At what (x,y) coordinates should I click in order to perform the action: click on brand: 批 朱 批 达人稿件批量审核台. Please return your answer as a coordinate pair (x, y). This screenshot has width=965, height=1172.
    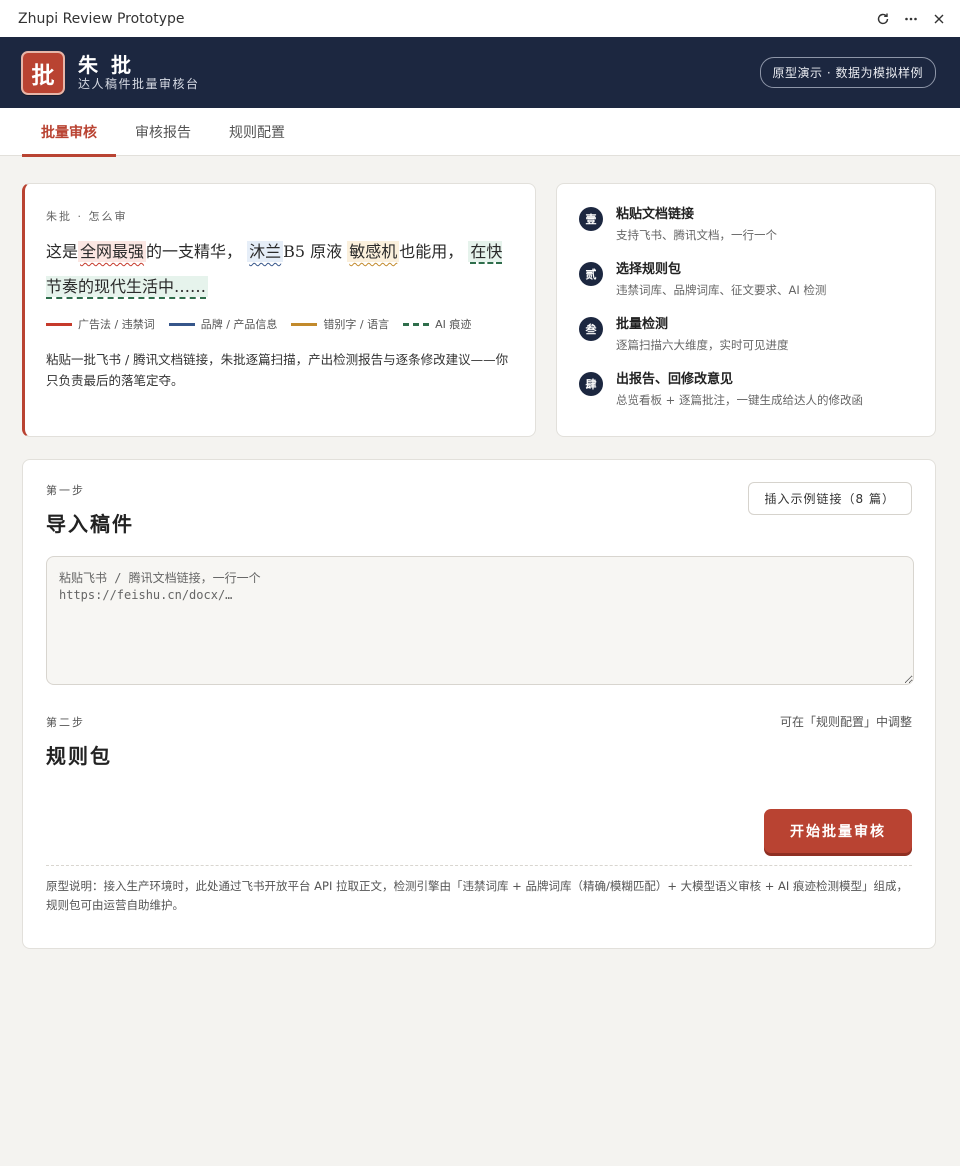
    Looking at the image, I should click on (110, 72).